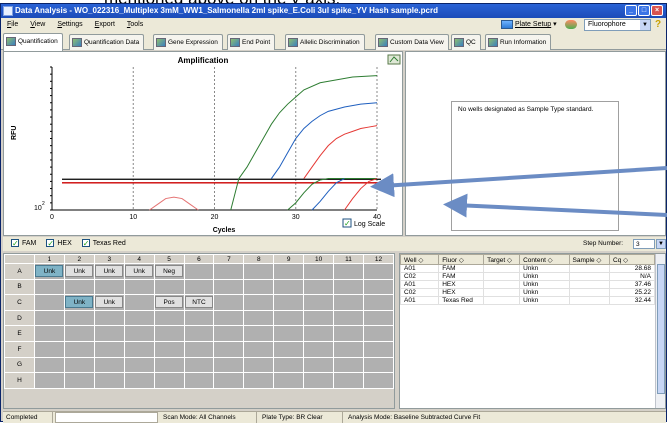  Describe the element at coordinates (644, 244) in the screenshot. I see `step-number-select: 3` at that location.